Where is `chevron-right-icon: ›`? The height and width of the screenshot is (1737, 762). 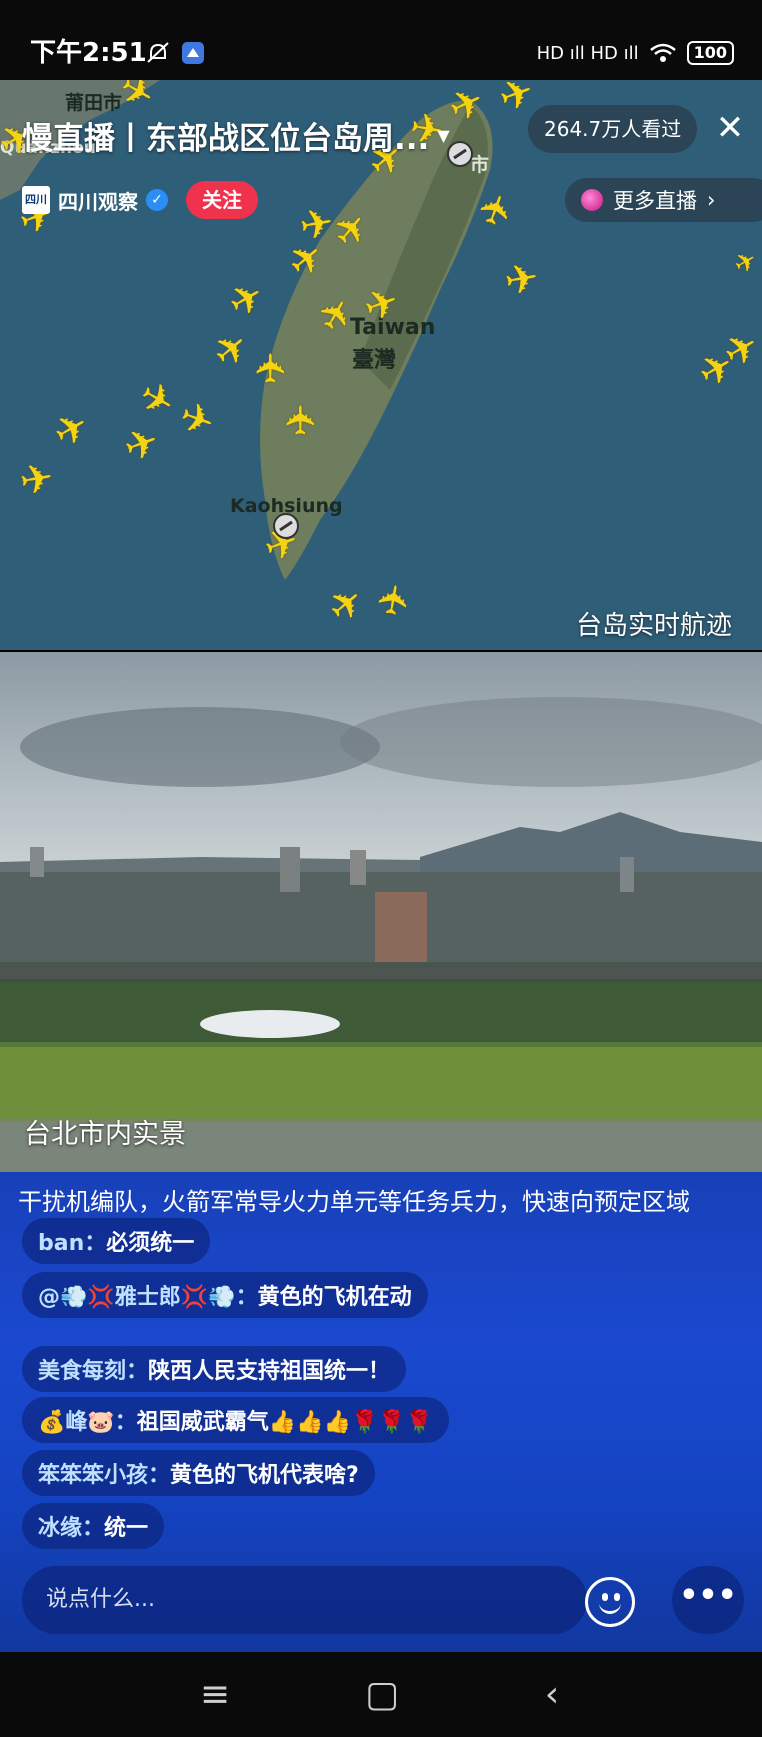
chevron-right-icon: › is located at coordinates (711, 200).